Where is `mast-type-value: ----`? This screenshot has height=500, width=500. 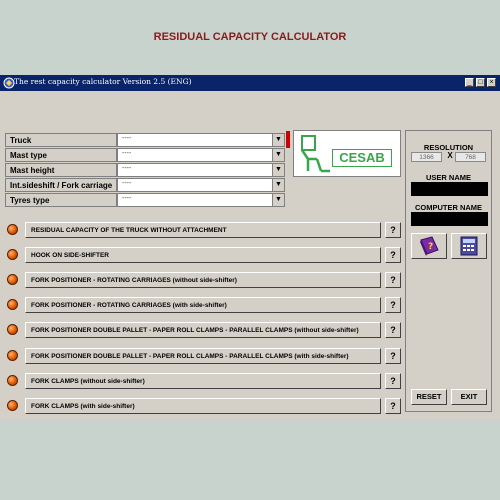 mast-type-value: ---- is located at coordinates (127, 153).